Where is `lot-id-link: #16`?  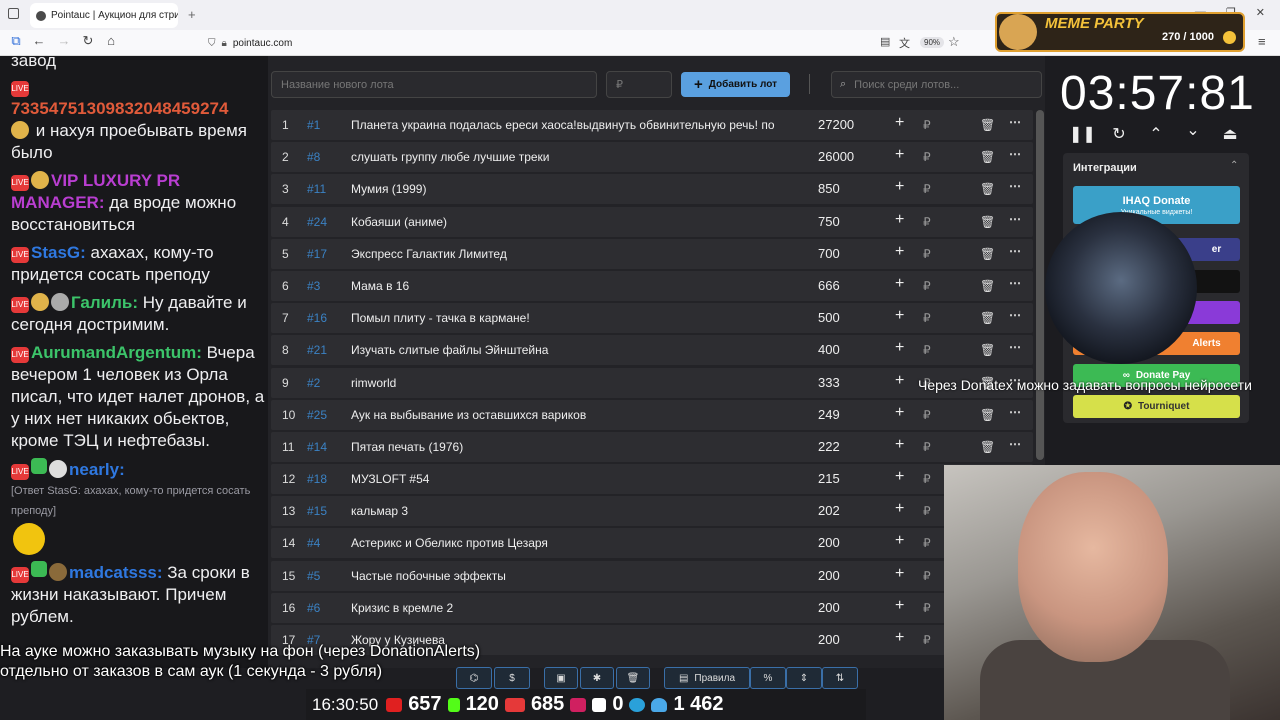
lot-id-link: #16 is located at coordinates (317, 318).